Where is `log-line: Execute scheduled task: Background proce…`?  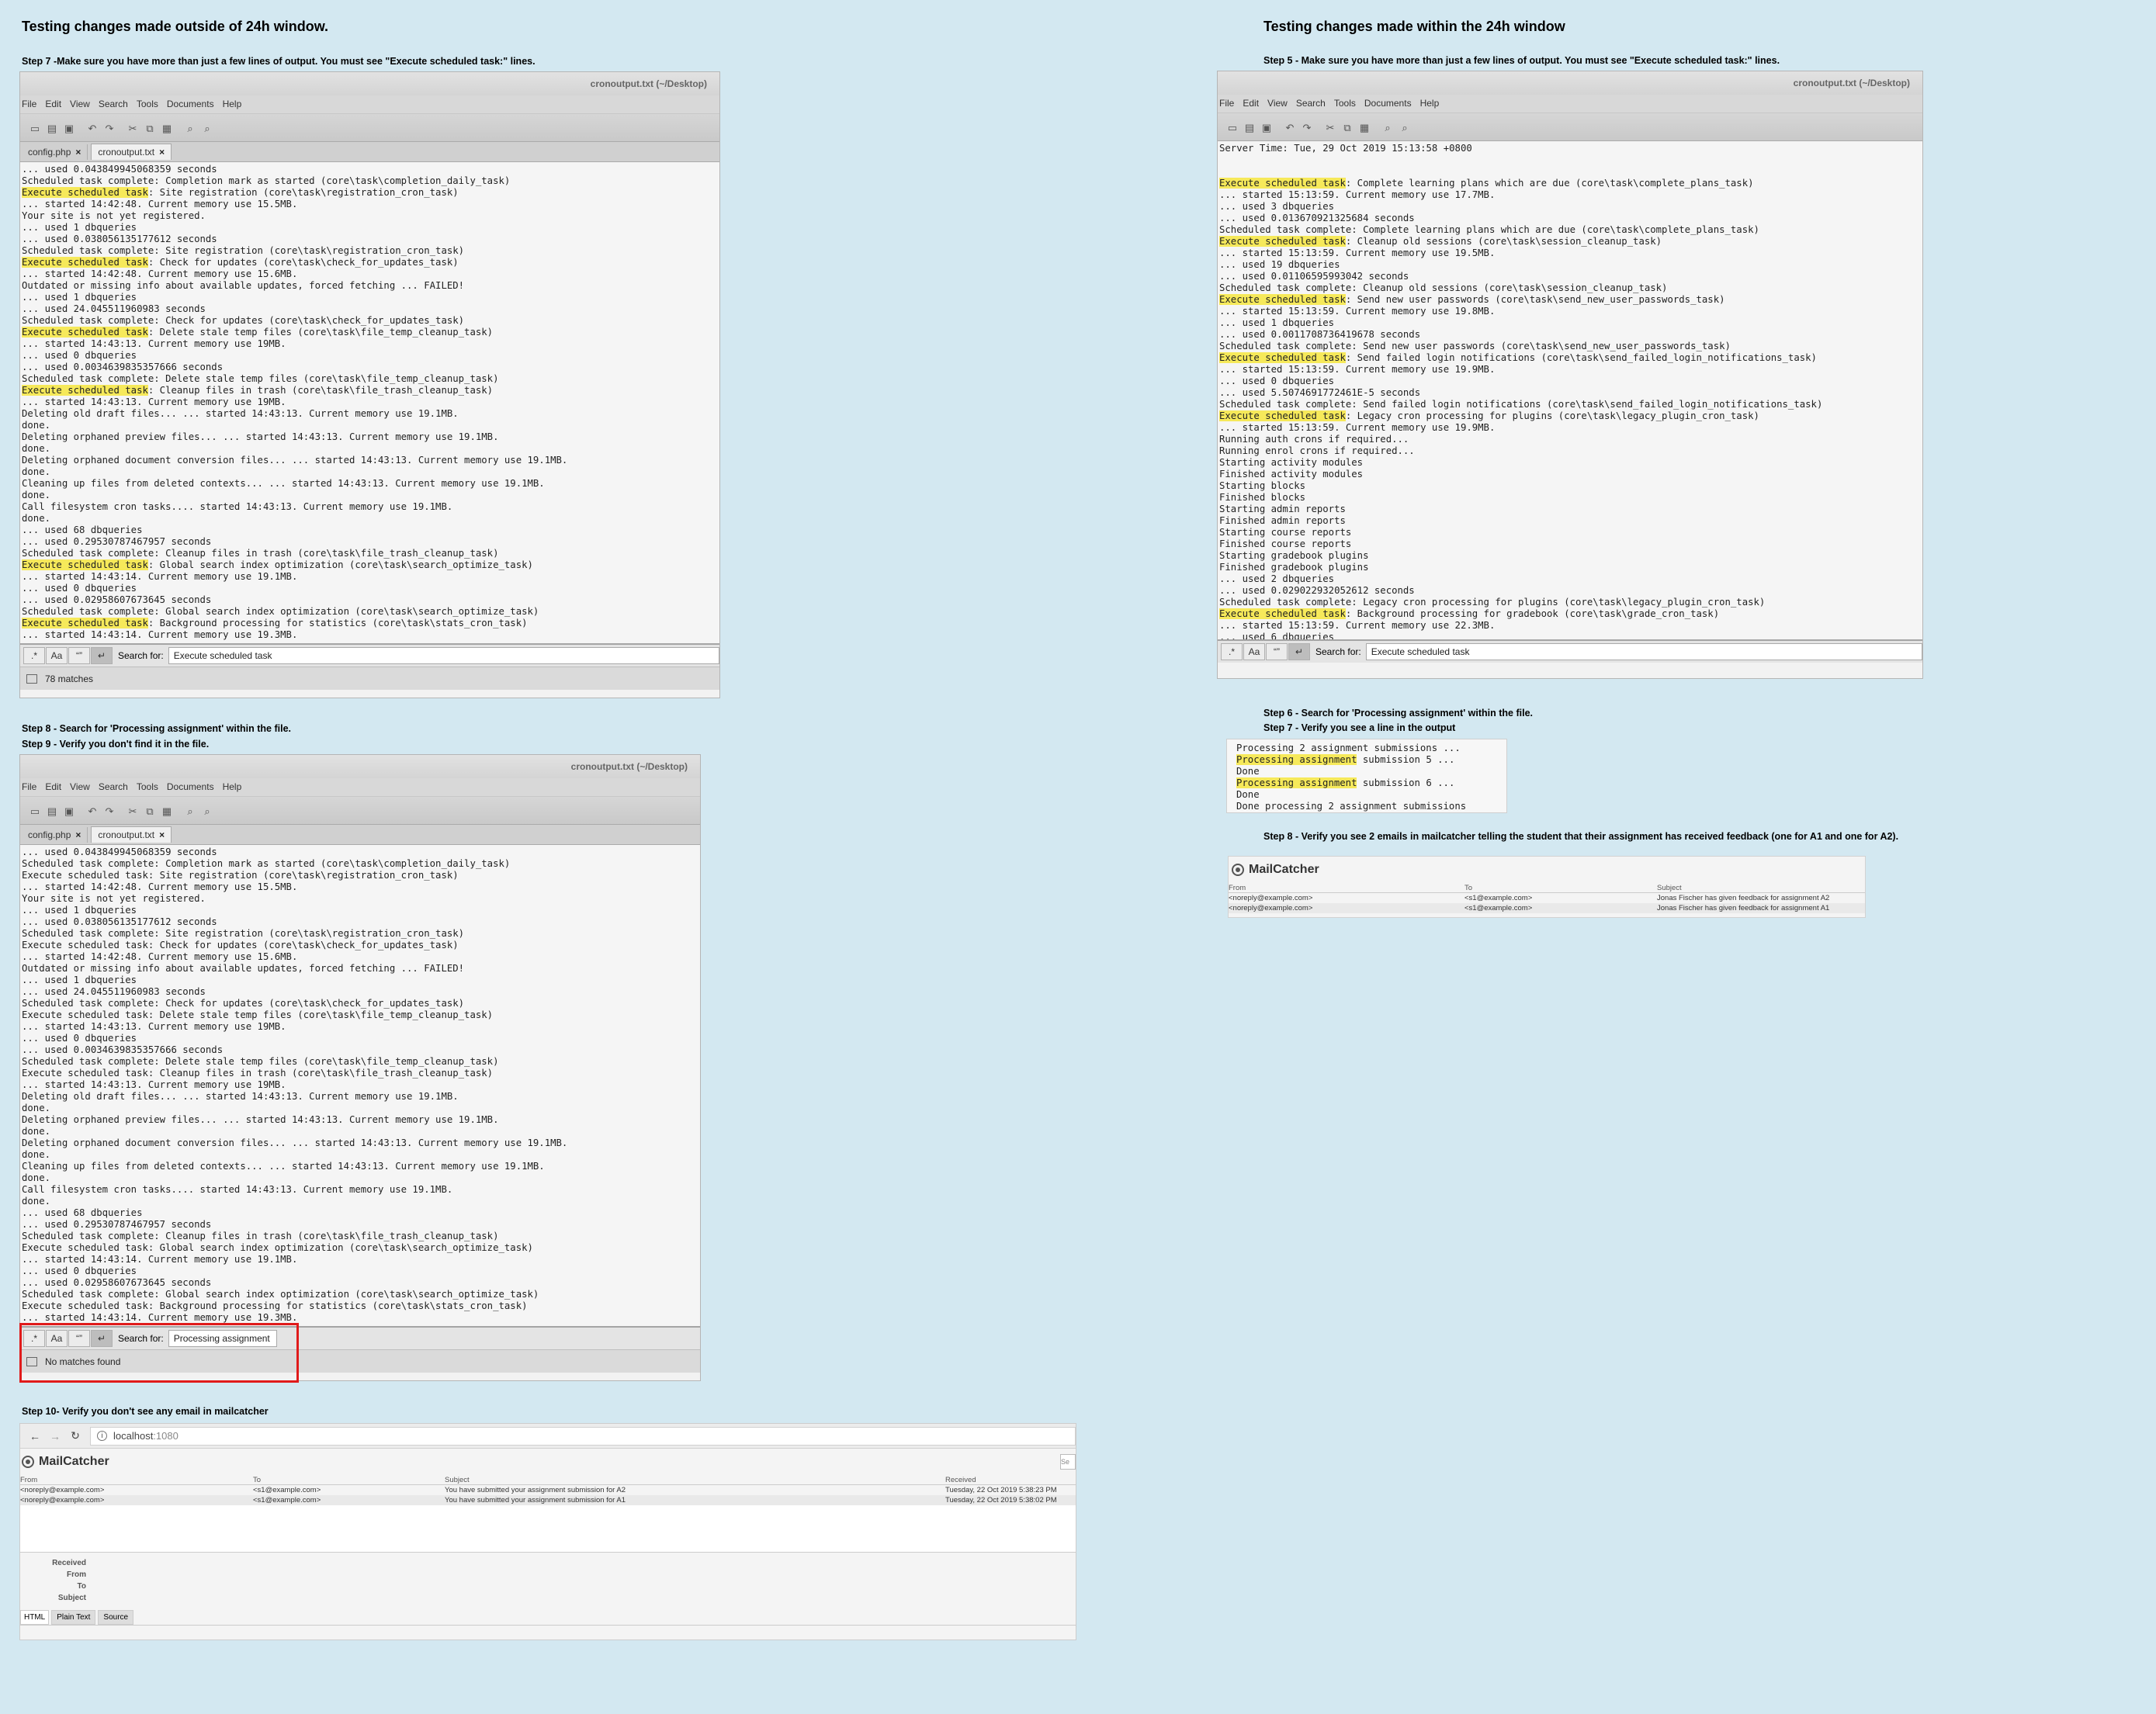 log-line: Execute scheduled task: Background proce… is located at coordinates (275, 623).